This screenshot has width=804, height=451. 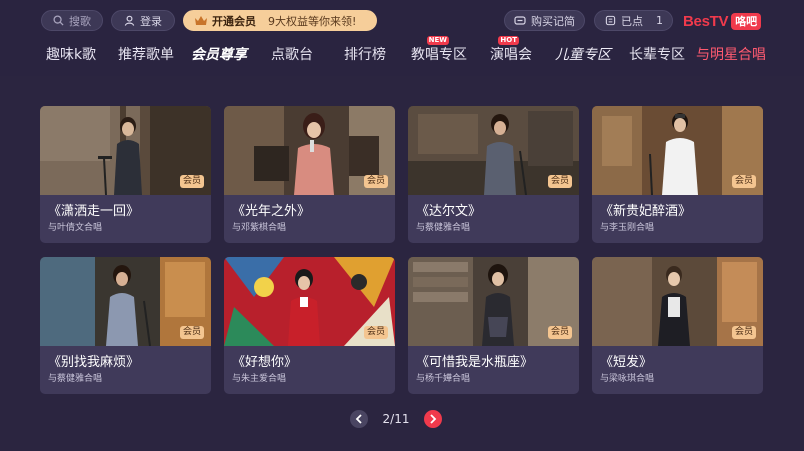 I want to click on song-card: 会员 《新贵妃醉酒》 与李玉刚合唱, so click(x=677, y=174).